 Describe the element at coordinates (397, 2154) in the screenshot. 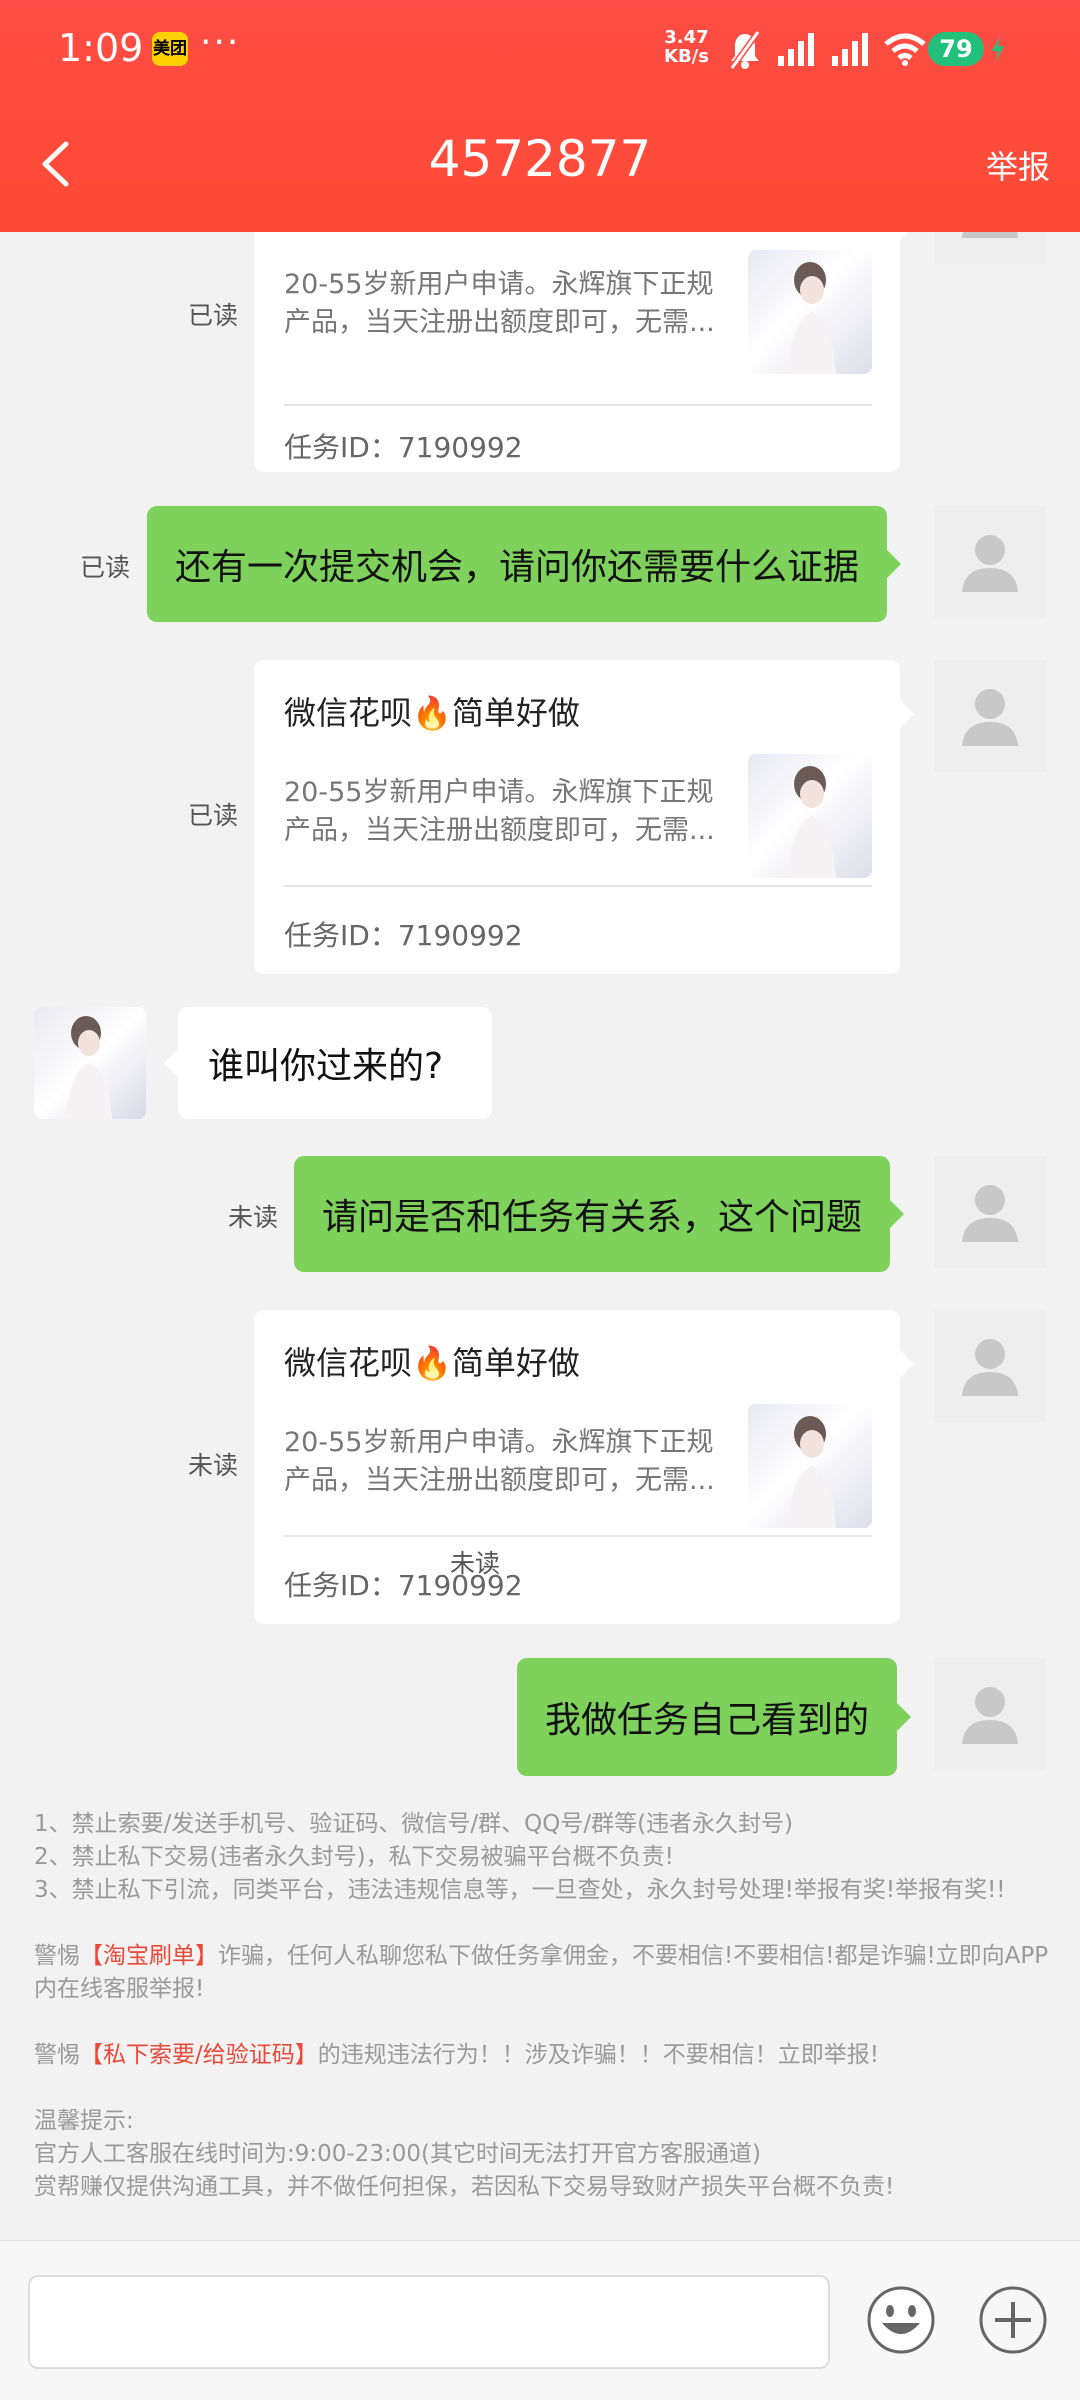

I see `tip-service-hours: 官方人工客服在线时间为:9:00-23:00(其它时间无法打开官方客服通道)` at that location.